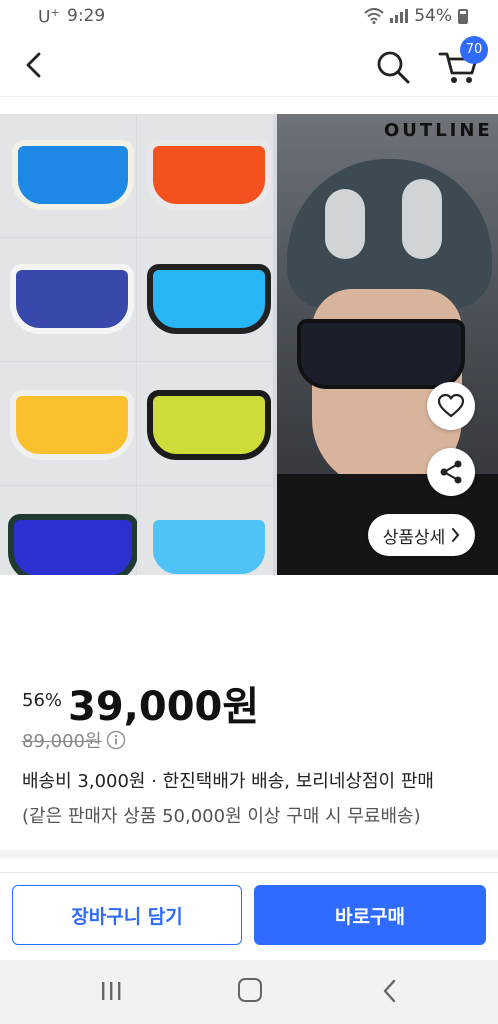 The image size is (498, 1024). Describe the element at coordinates (111, 991) in the screenshot. I see `recent-apps-icon` at that location.